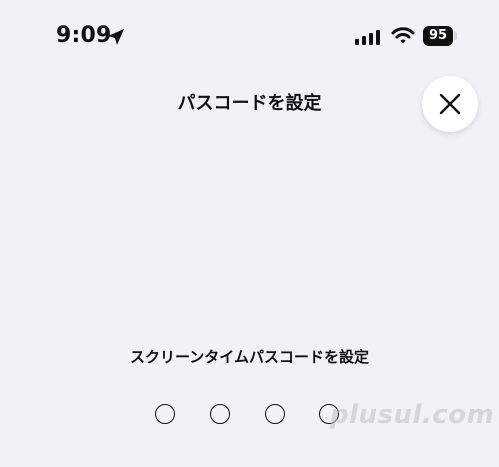  What do you see at coordinates (249, 357) in the screenshot?
I see `passcode-prompt: スクリーンタイムパスコードを設定` at bounding box center [249, 357].